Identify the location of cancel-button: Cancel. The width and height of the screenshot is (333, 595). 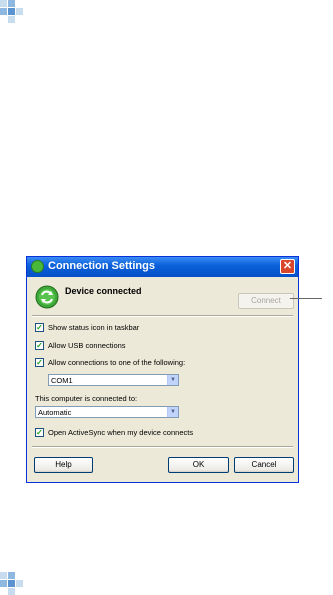
(264, 465).